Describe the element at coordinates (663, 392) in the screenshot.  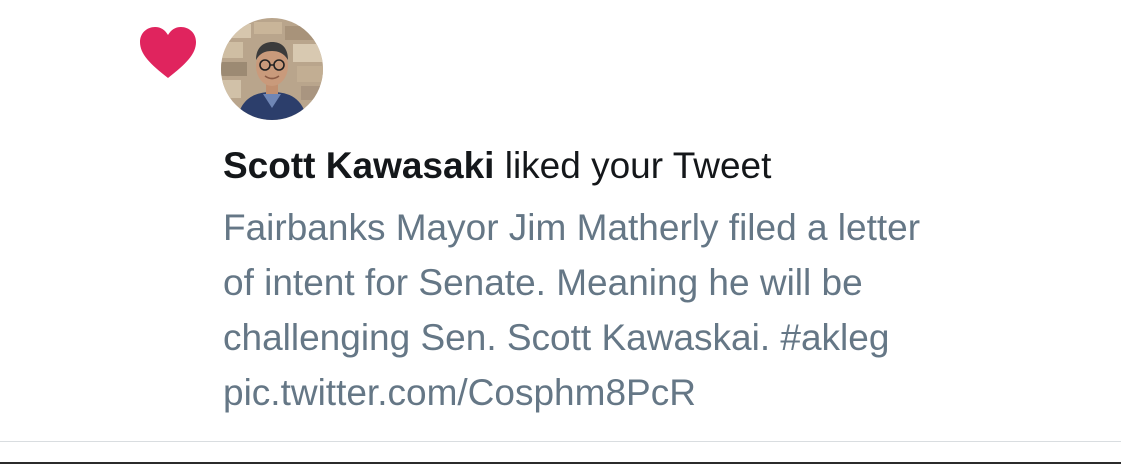
I see `tweet-link: pic.twitter.com/Cosphm8PcR` at that location.